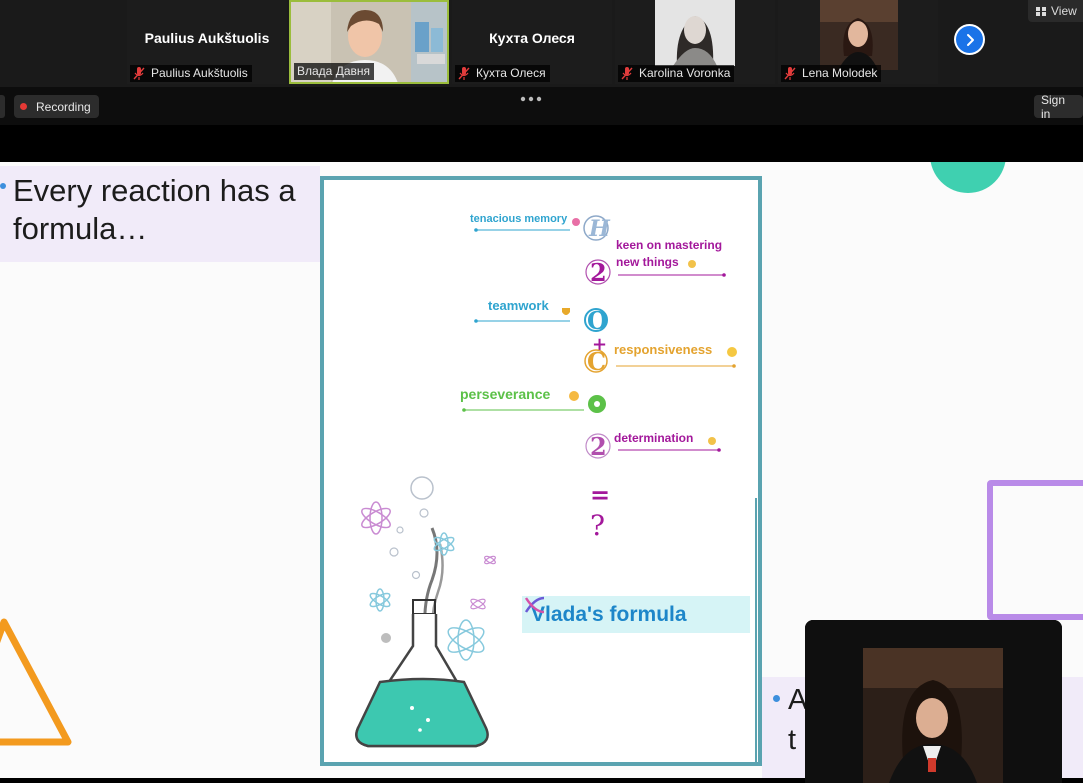  I want to click on view-button: View, so click(1055, 11).